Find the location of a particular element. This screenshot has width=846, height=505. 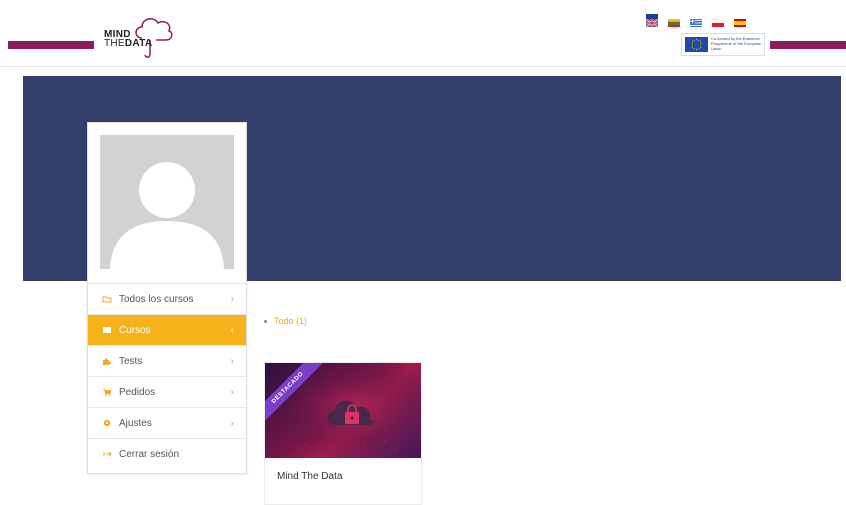

logo-text-the: THE is located at coordinates (114, 43).